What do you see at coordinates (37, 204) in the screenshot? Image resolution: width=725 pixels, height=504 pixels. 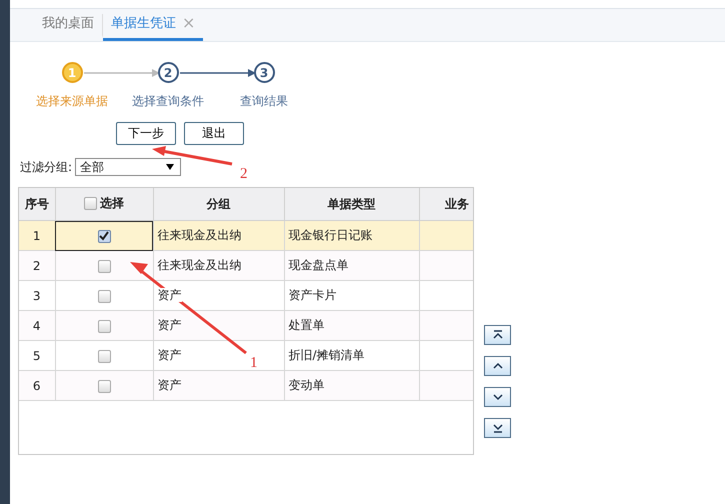 I see `column-header: 序号` at bounding box center [37, 204].